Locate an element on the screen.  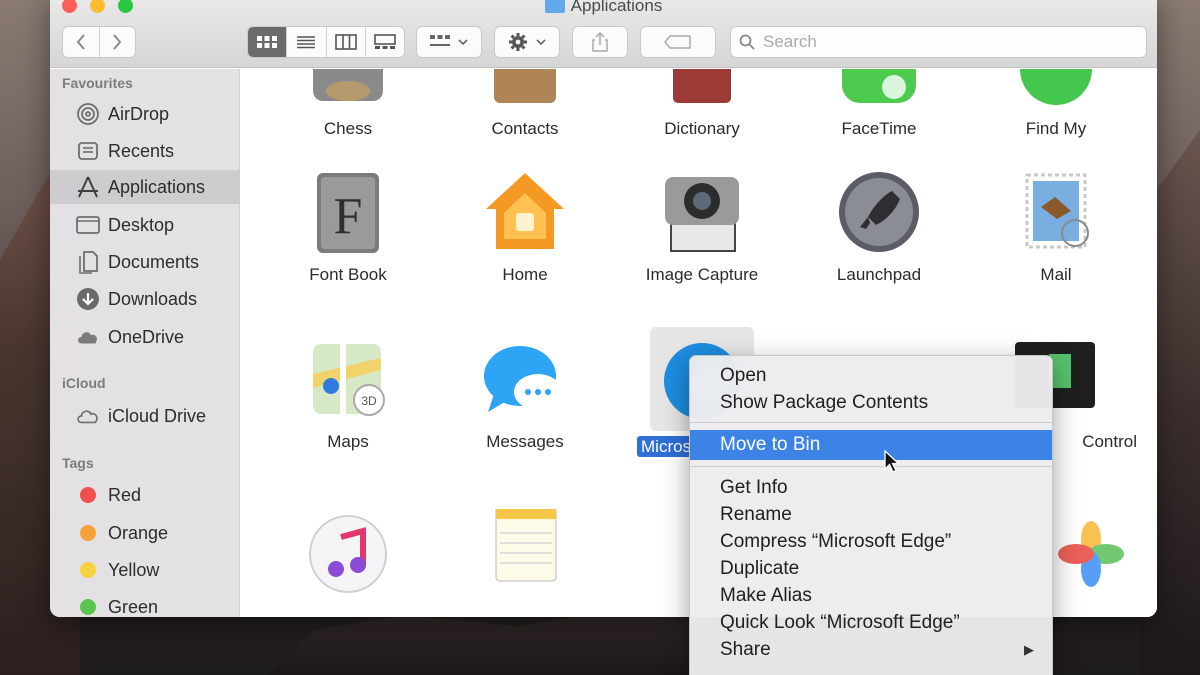
navigation-buttons is located at coordinates (99, 42).